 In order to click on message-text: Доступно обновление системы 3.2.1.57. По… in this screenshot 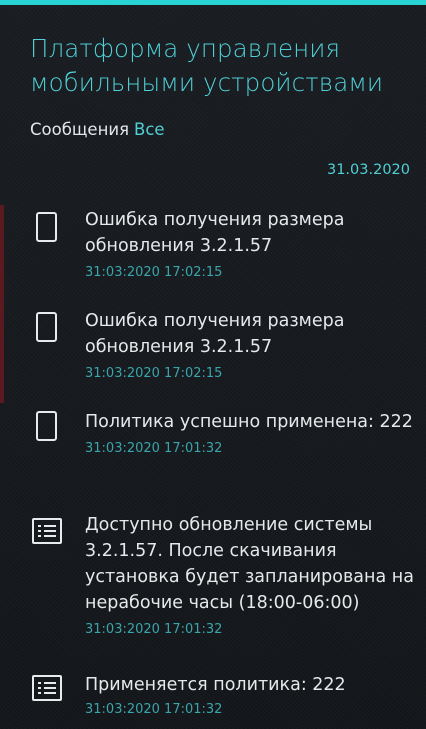, I will do `click(249, 564)`.